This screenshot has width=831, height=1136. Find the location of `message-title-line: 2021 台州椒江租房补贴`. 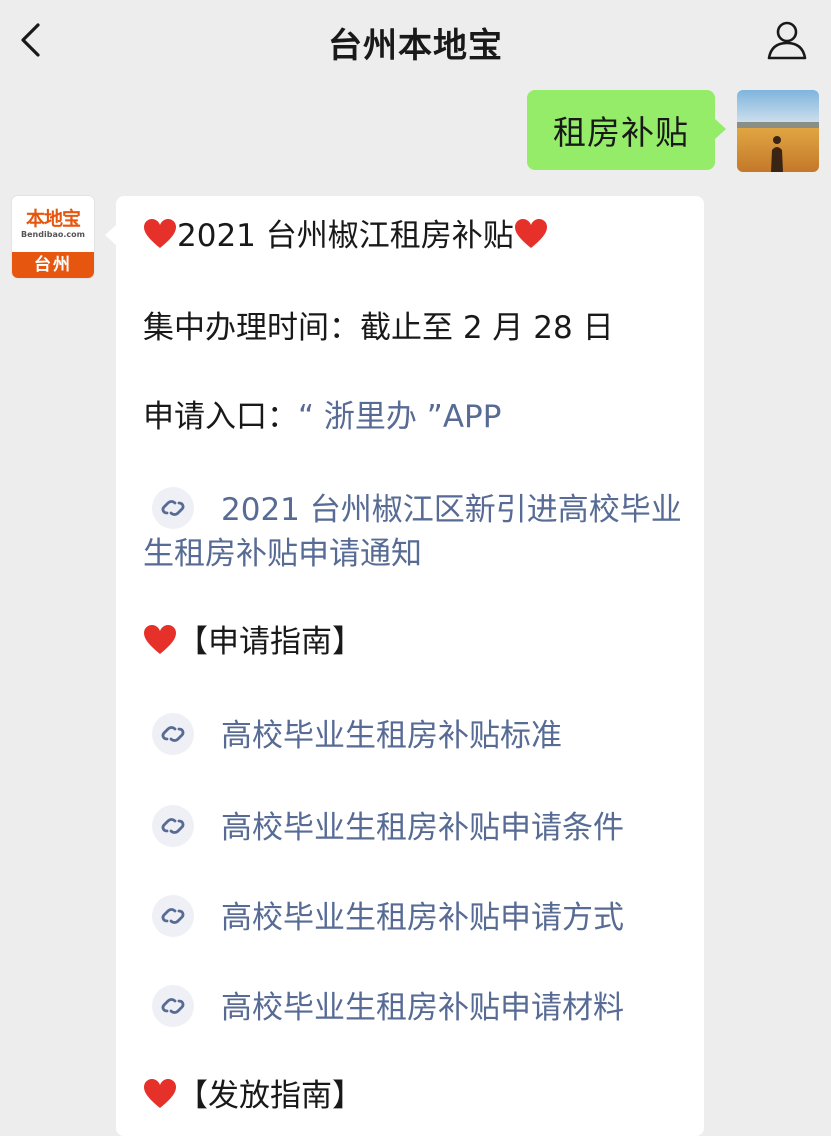

message-title-line: 2021 台州椒江租房补贴 is located at coordinates (345, 236).